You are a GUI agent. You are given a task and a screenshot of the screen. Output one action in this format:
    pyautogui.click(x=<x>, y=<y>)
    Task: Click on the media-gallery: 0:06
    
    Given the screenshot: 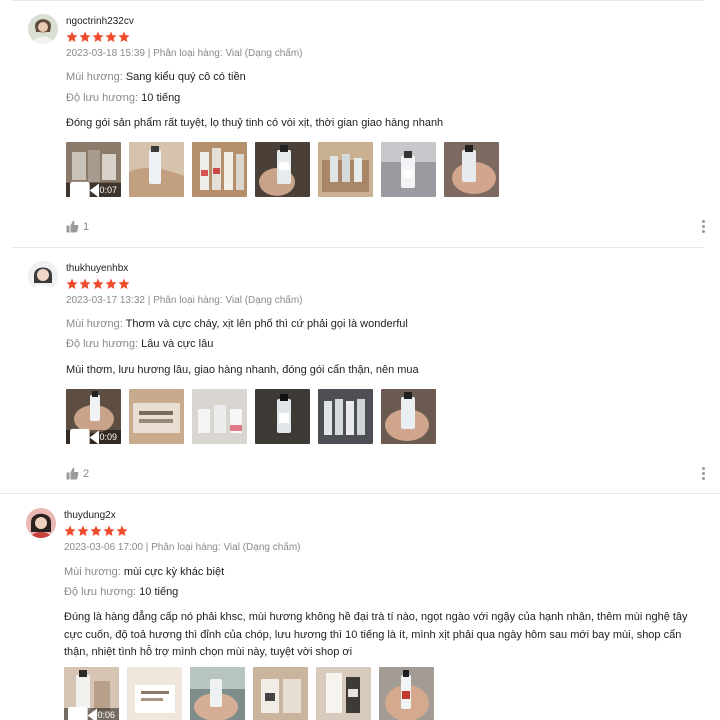 What is the action you would take?
    pyautogui.click(x=249, y=693)
    